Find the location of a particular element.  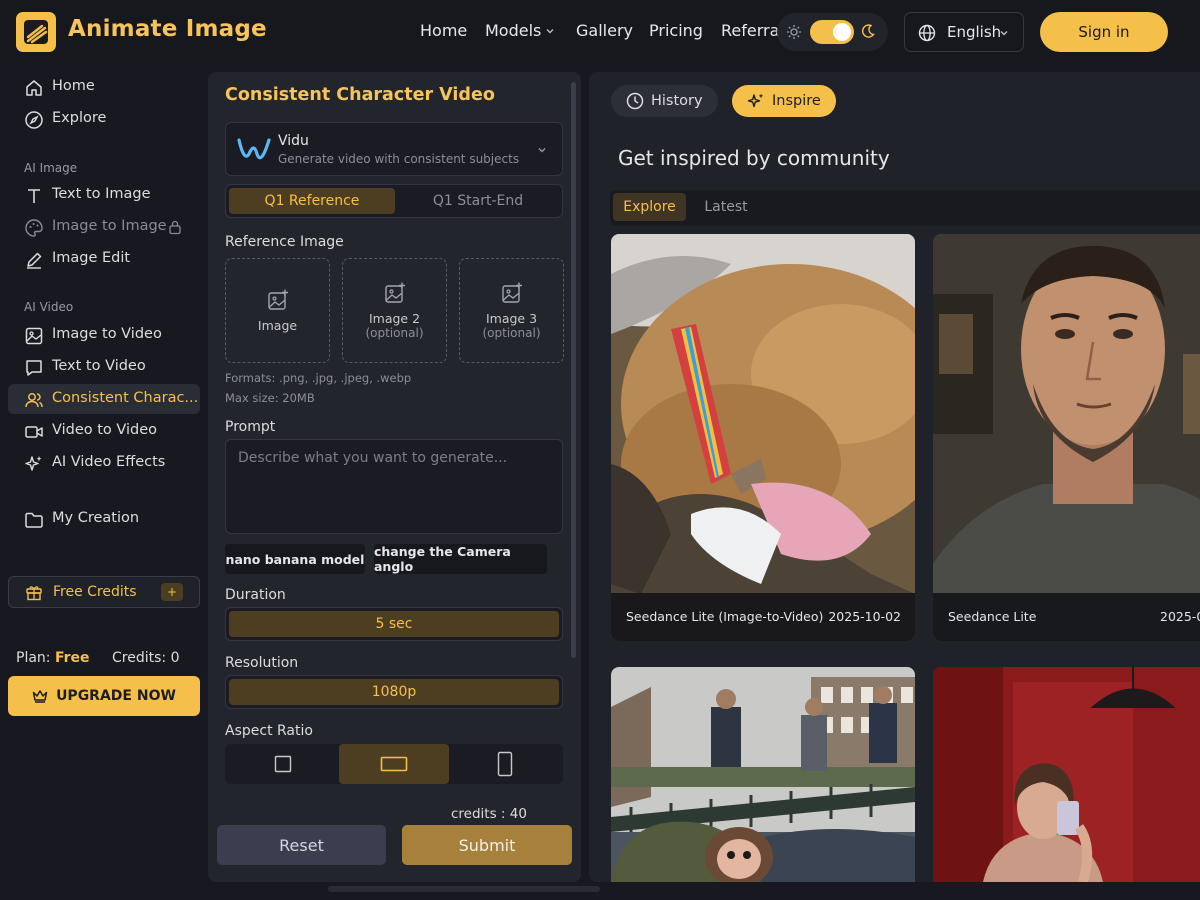

language-select: English is located at coordinates (964, 32).